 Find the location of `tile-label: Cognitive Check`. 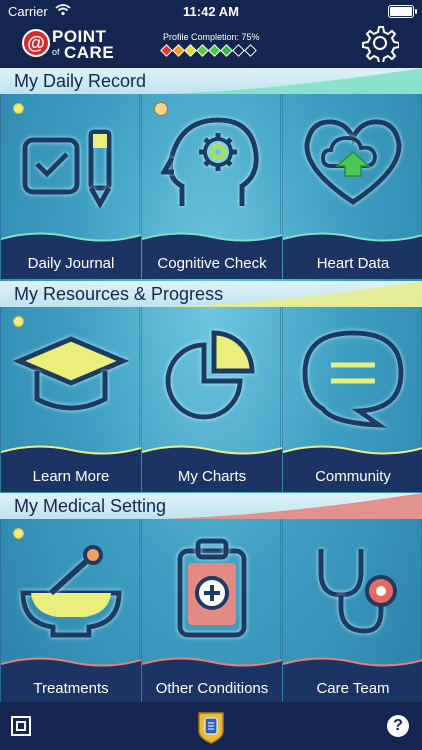

tile-label: Cognitive Check is located at coordinates (212, 263).